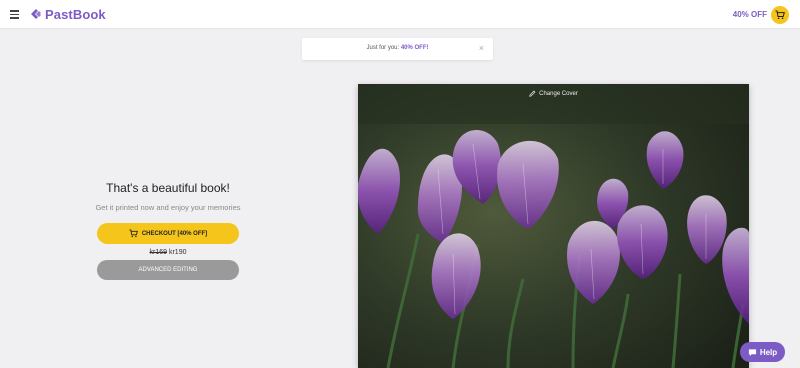  Describe the element at coordinates (752, 352) in the screenshot. I see `chat-bubble-icon` at that location.